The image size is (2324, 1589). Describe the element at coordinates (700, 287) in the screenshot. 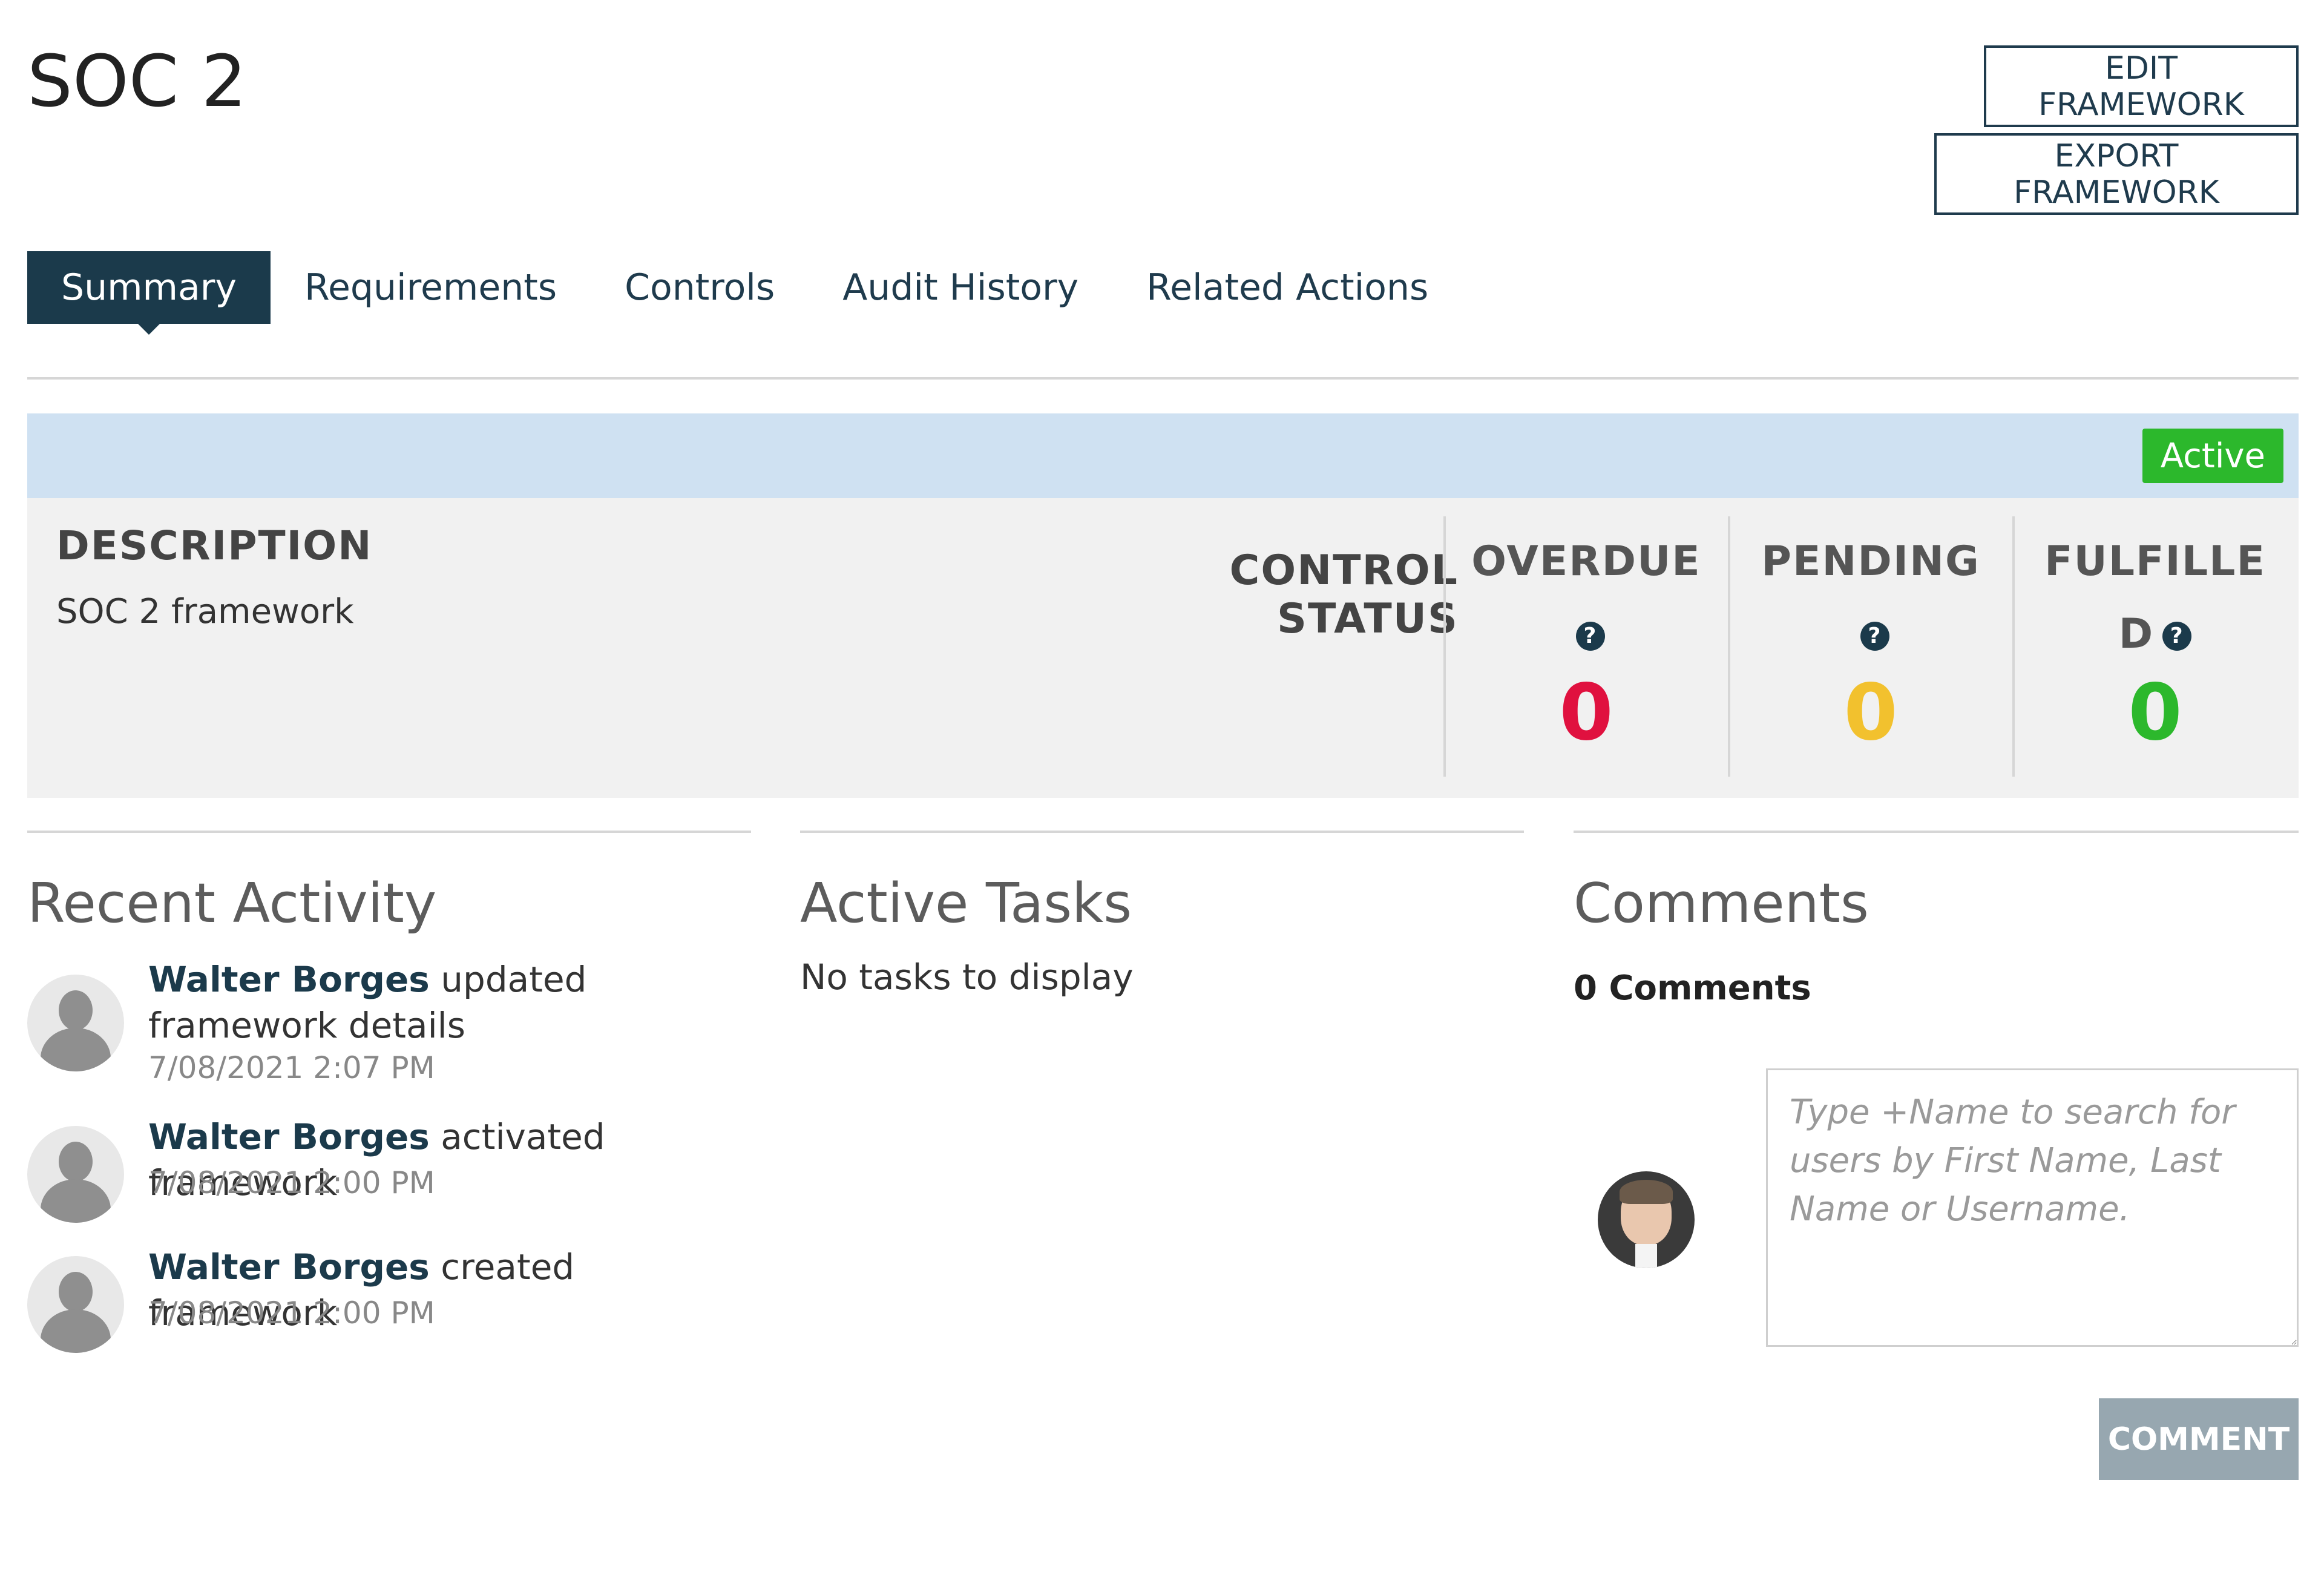

I see `tab-controls: Controls` at that location.